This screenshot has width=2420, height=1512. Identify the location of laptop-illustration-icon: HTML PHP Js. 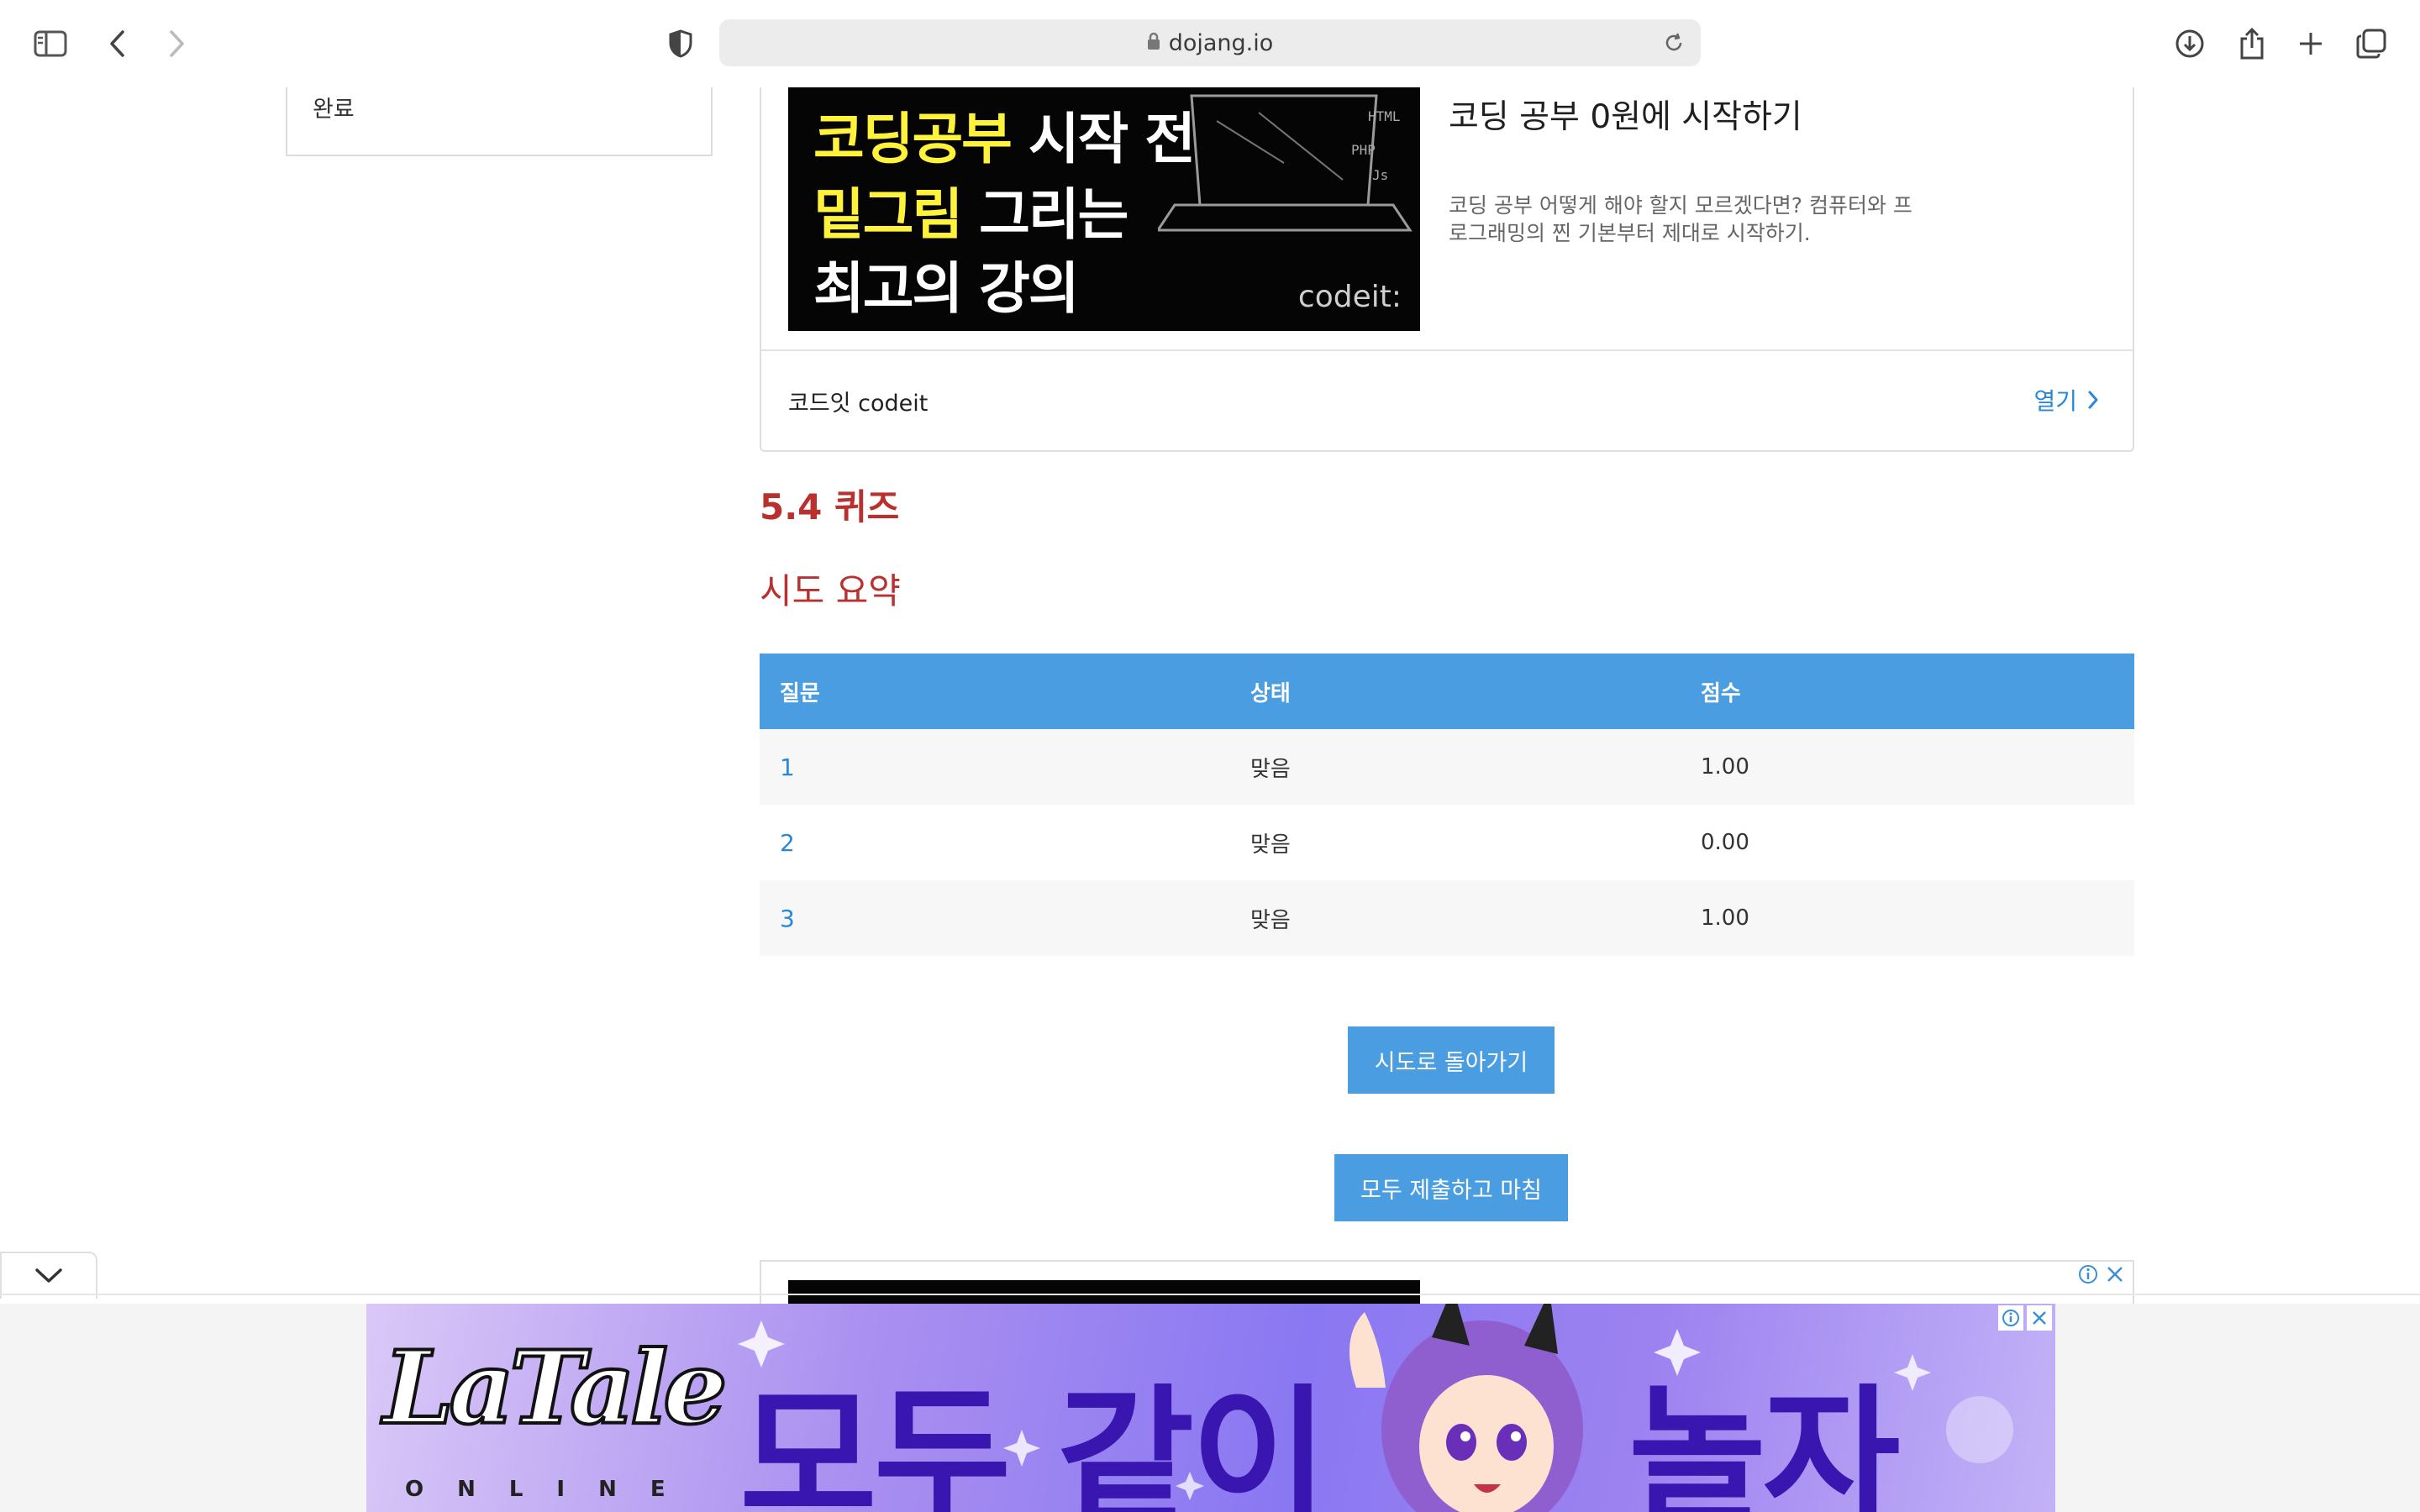
(1286, 163).